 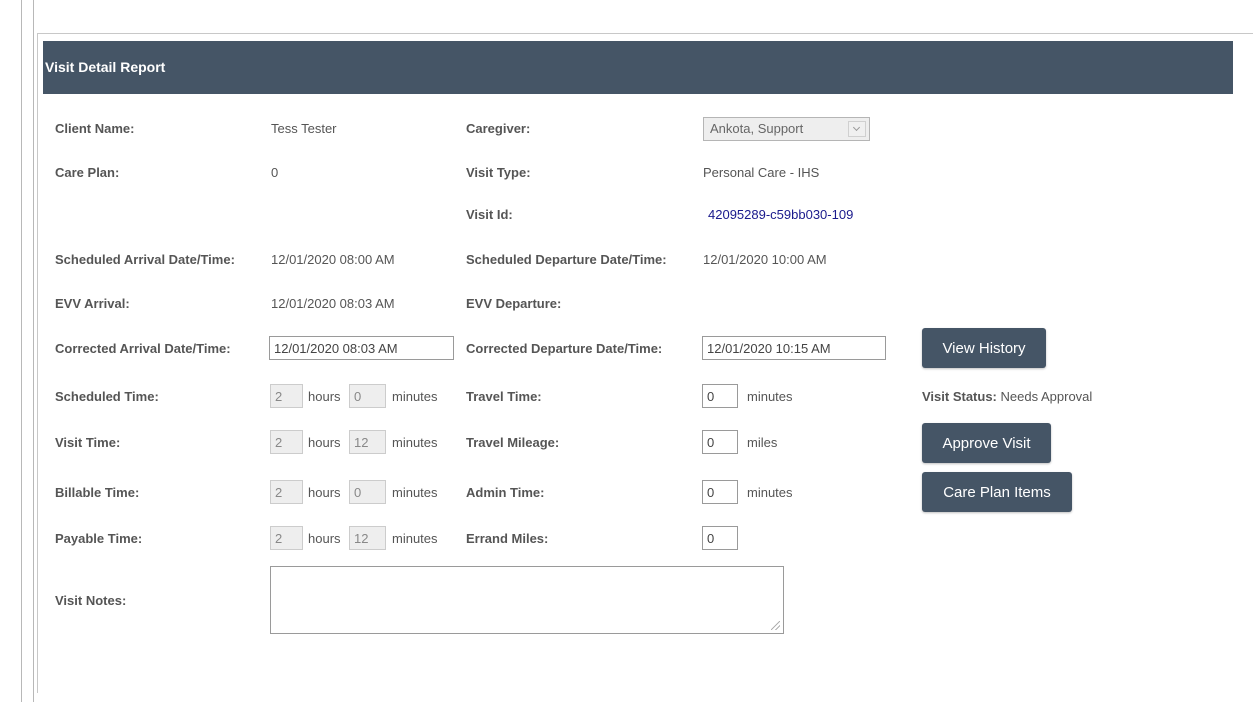 What do you see at coordinates (333, 259) in the screenshot?
I see `scheduled-arrival-value: 12/01/2020 08:00 AM` at bounding box center [333, 259].